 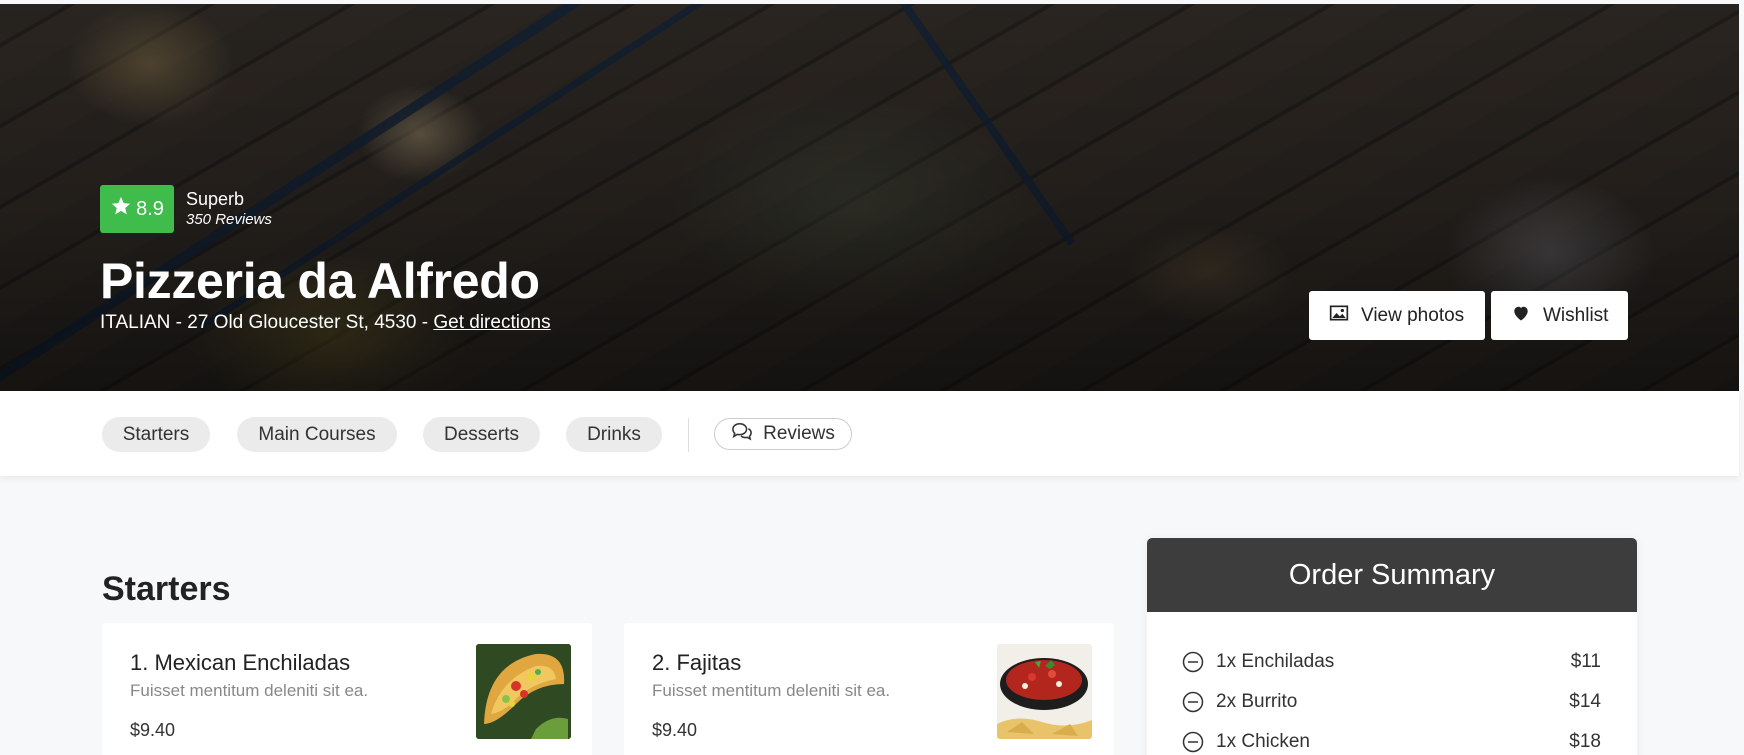 What do you see at coordinates (523, 691) in the screenshot?
I see `taco-image` at bounding box center [523, 691].